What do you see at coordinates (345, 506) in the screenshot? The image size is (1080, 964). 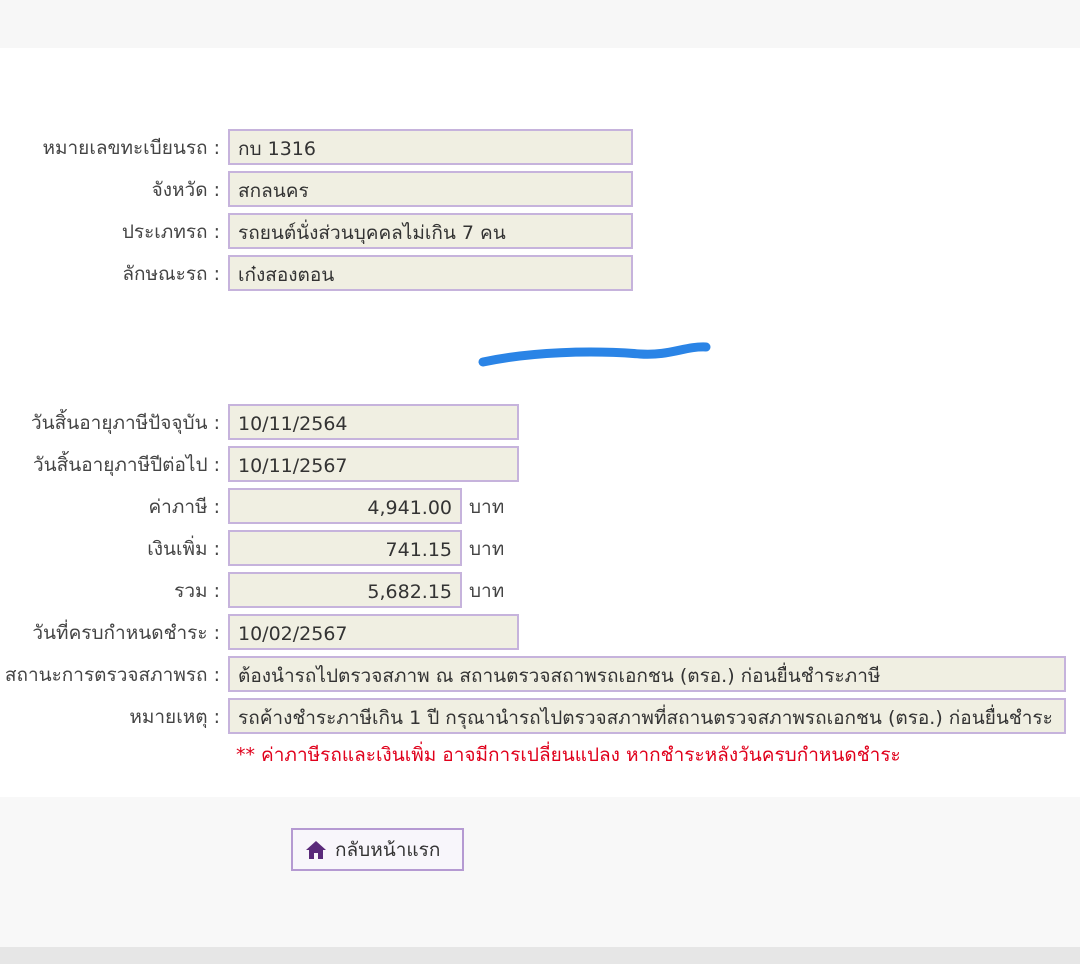 I see `tax-amount-field: 4,941.00` at bounding box center [345, 506].